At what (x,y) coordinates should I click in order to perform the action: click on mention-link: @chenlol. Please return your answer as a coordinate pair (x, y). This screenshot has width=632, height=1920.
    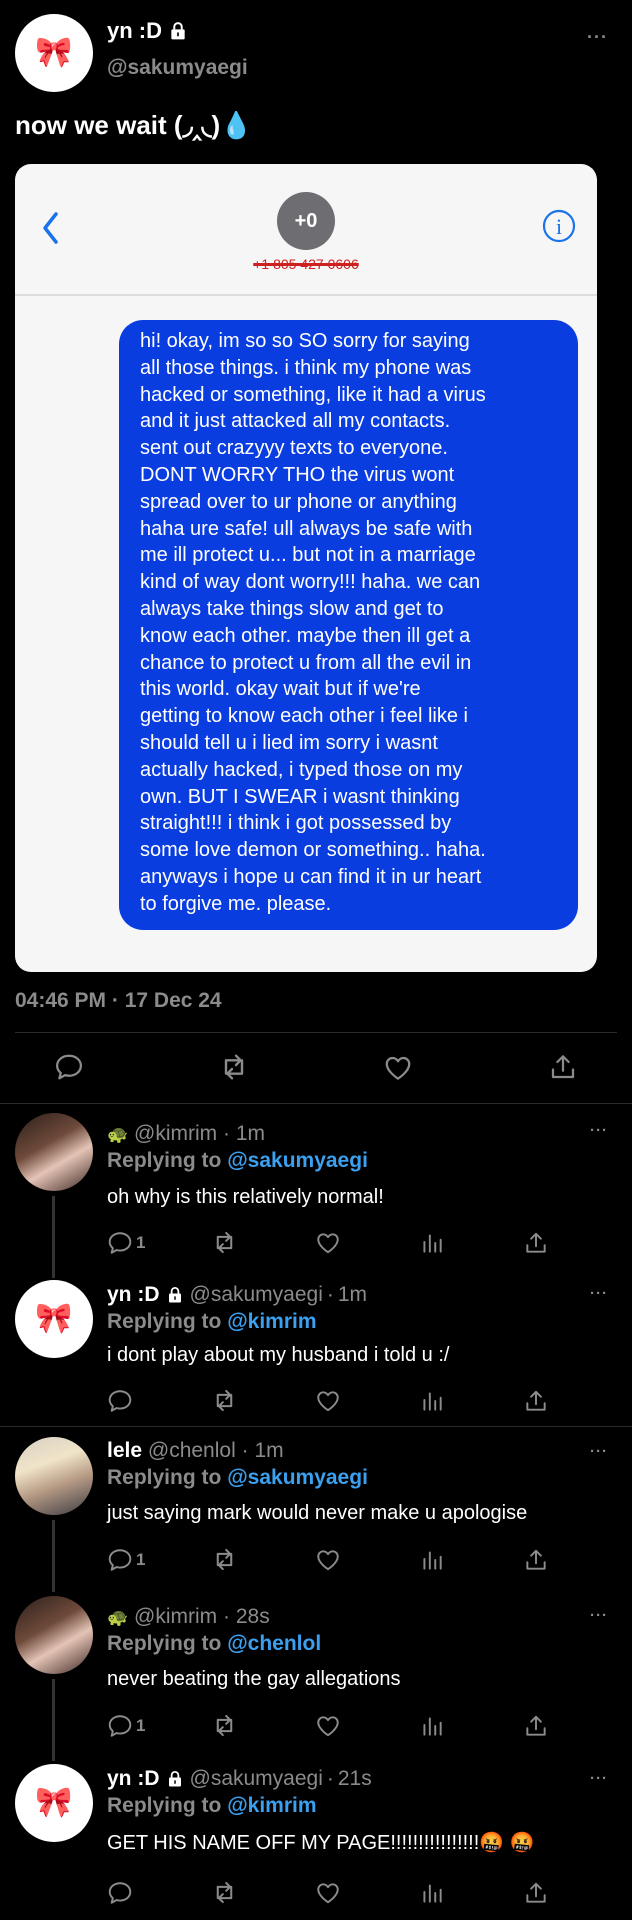
    Looking at the image, I should click on (274, 1643).